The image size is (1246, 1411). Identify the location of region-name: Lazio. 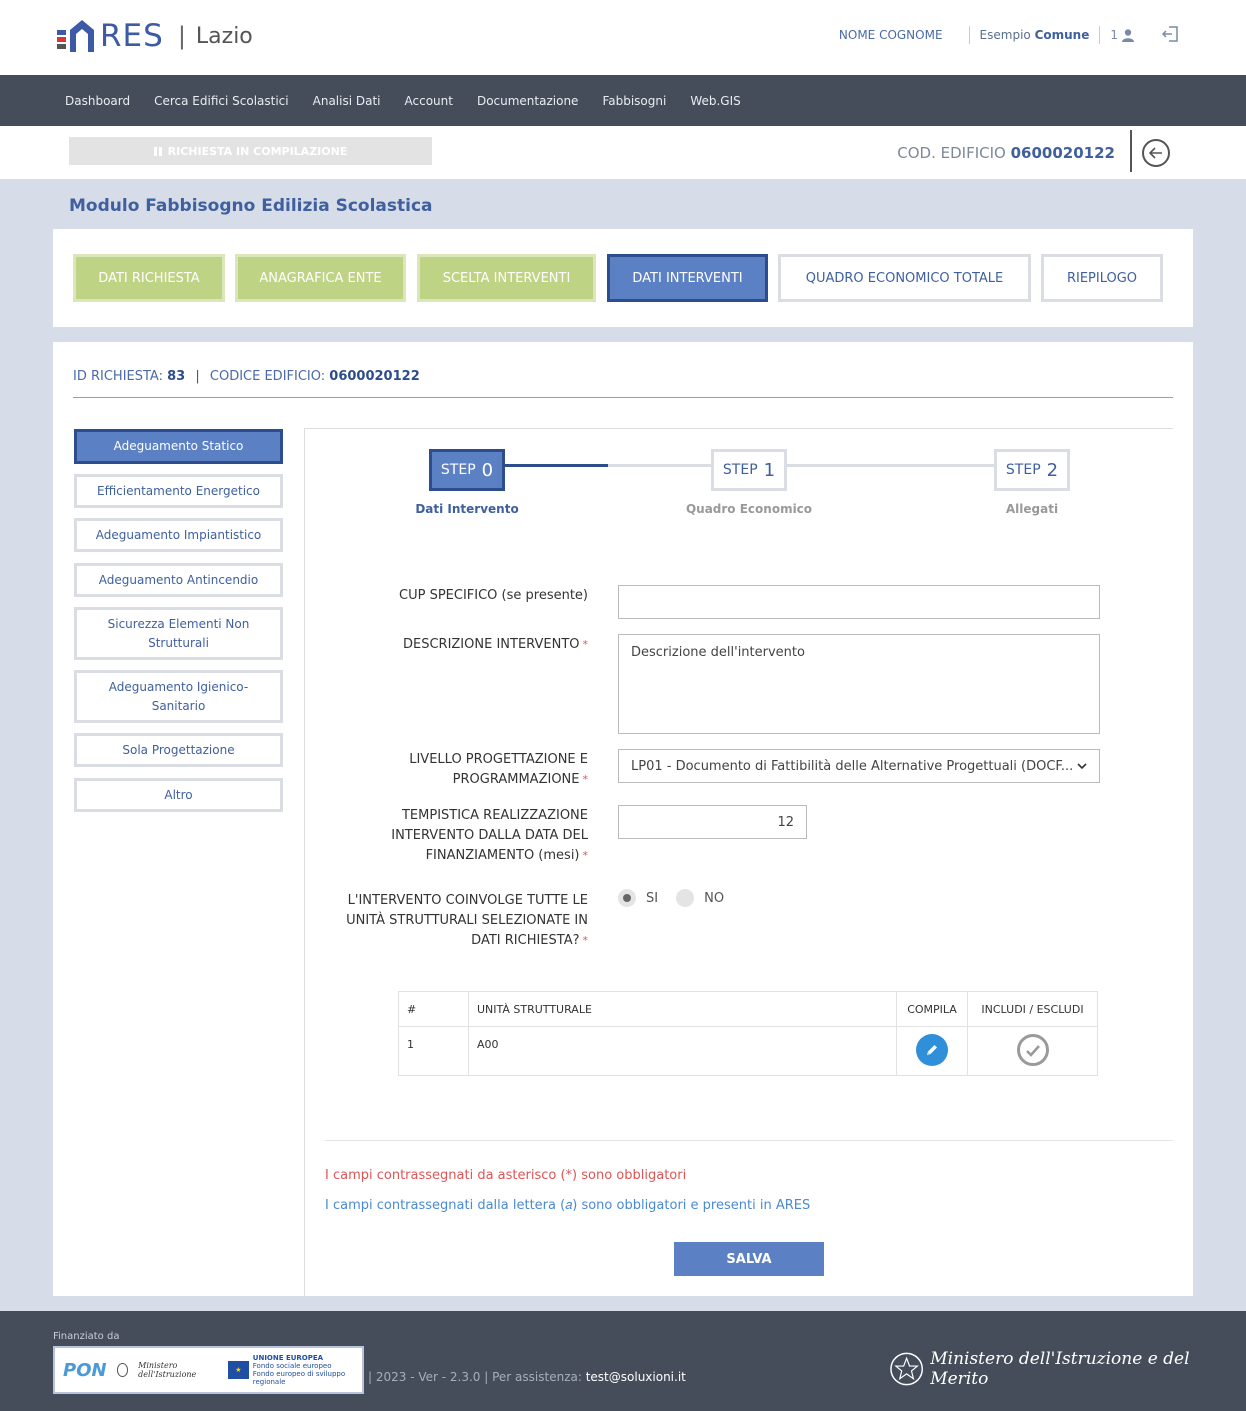
(224, 36).